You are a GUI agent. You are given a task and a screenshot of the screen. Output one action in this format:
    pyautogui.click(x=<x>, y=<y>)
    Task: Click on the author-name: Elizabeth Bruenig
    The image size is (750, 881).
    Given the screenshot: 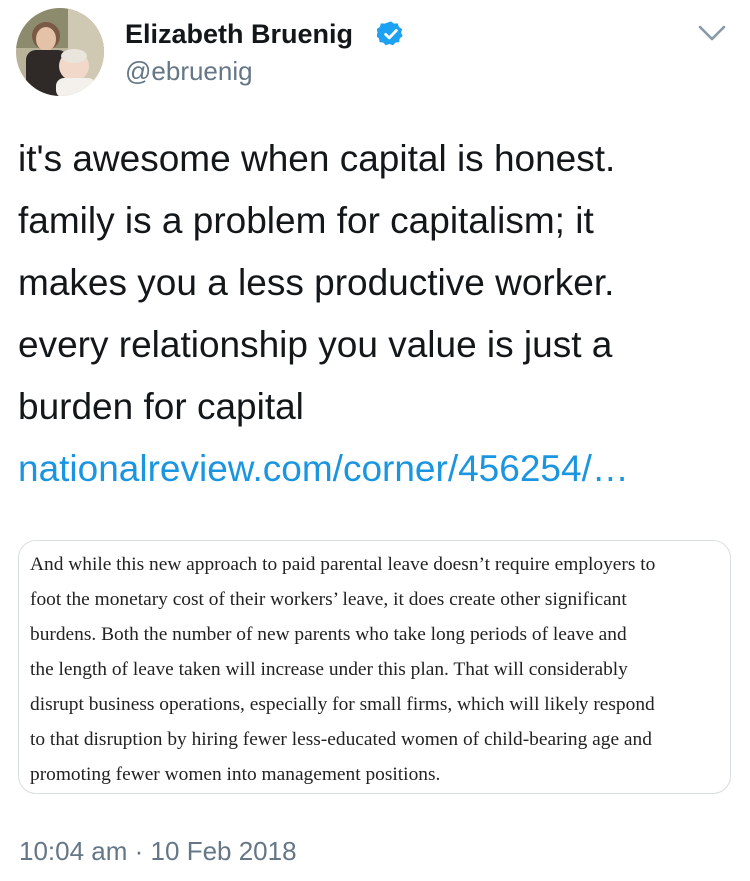 What is the action you would take?
    pyautogui.click(x=239, y=34)
    